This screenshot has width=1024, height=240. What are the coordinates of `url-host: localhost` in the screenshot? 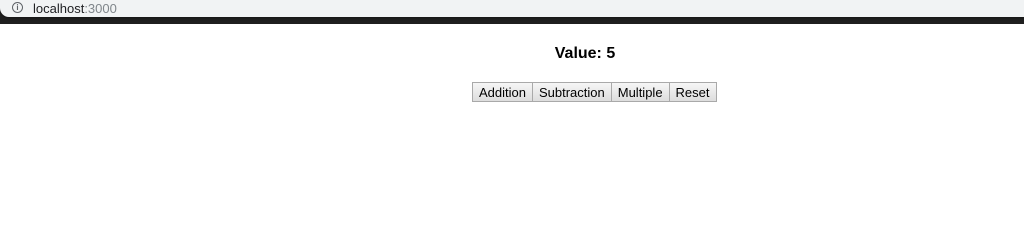 It's located at (59, 8).